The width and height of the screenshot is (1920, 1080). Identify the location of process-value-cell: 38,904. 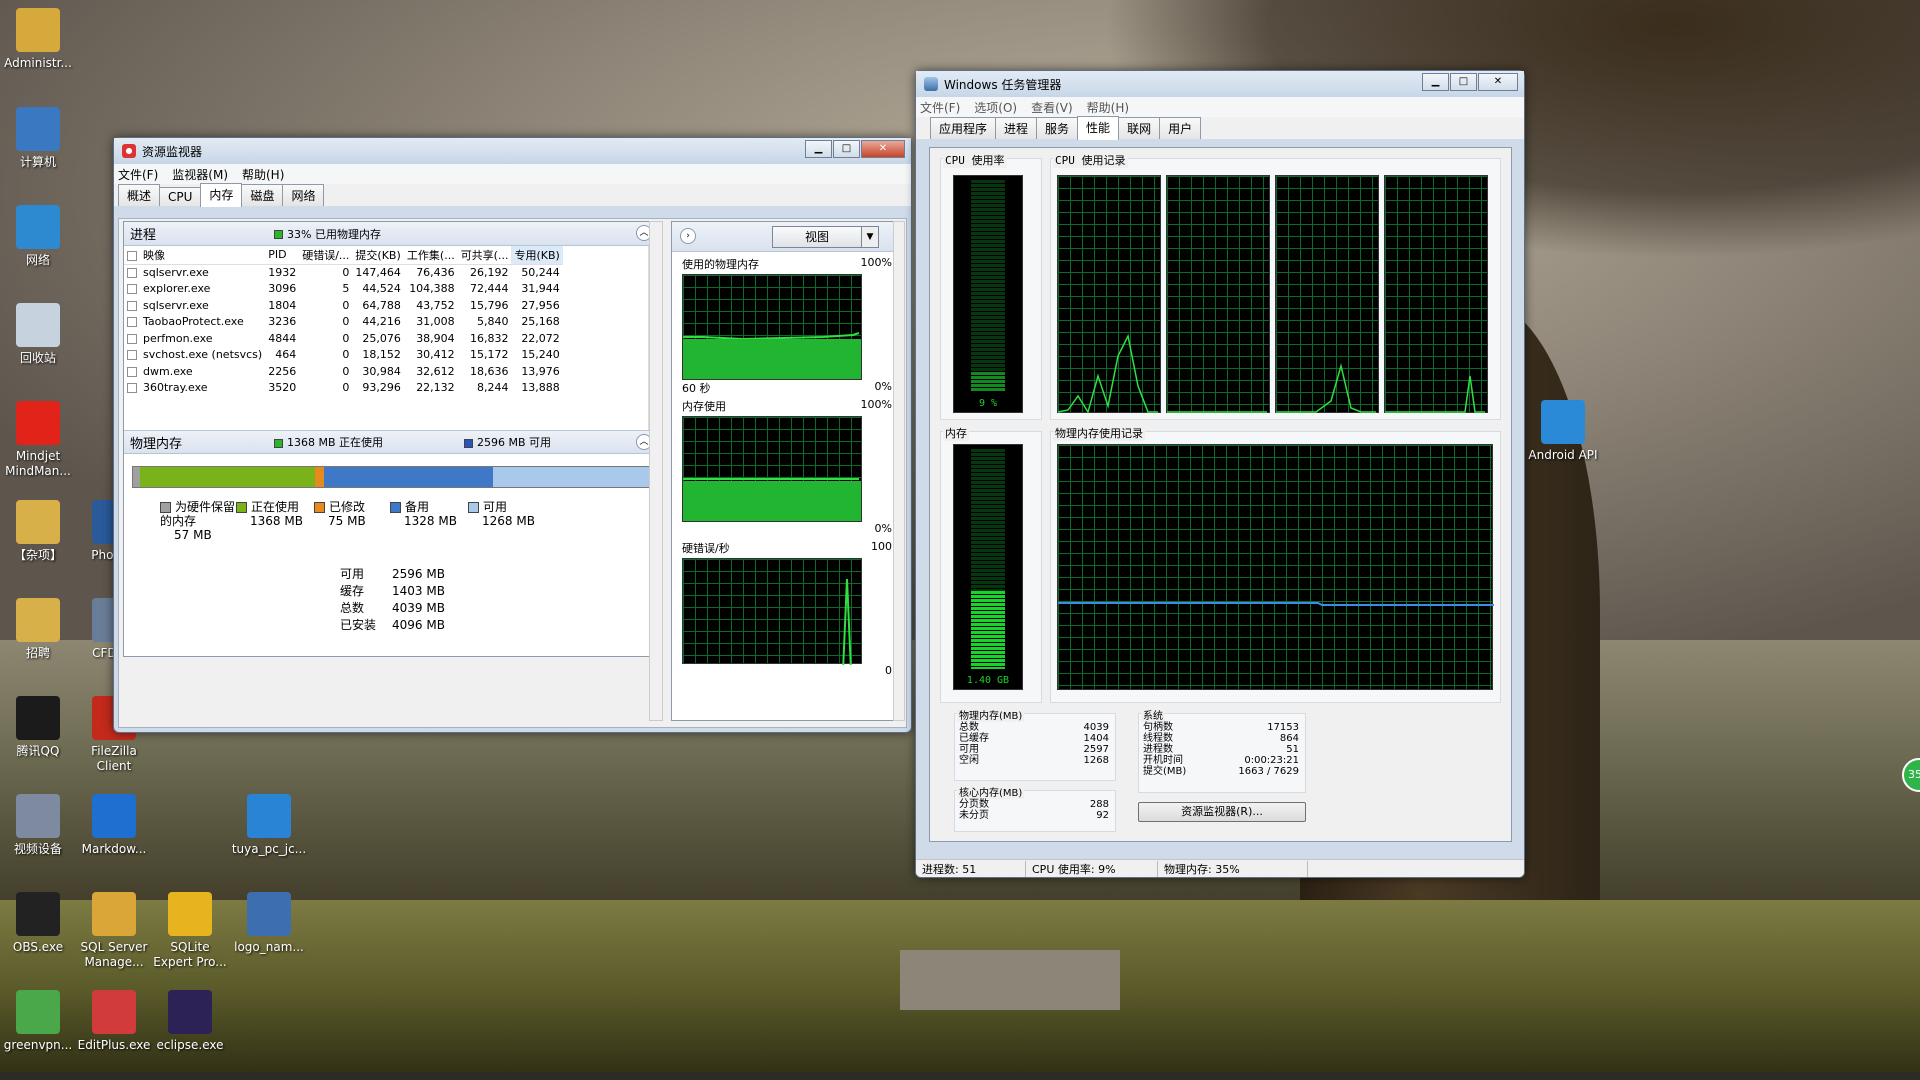
(431, 338).